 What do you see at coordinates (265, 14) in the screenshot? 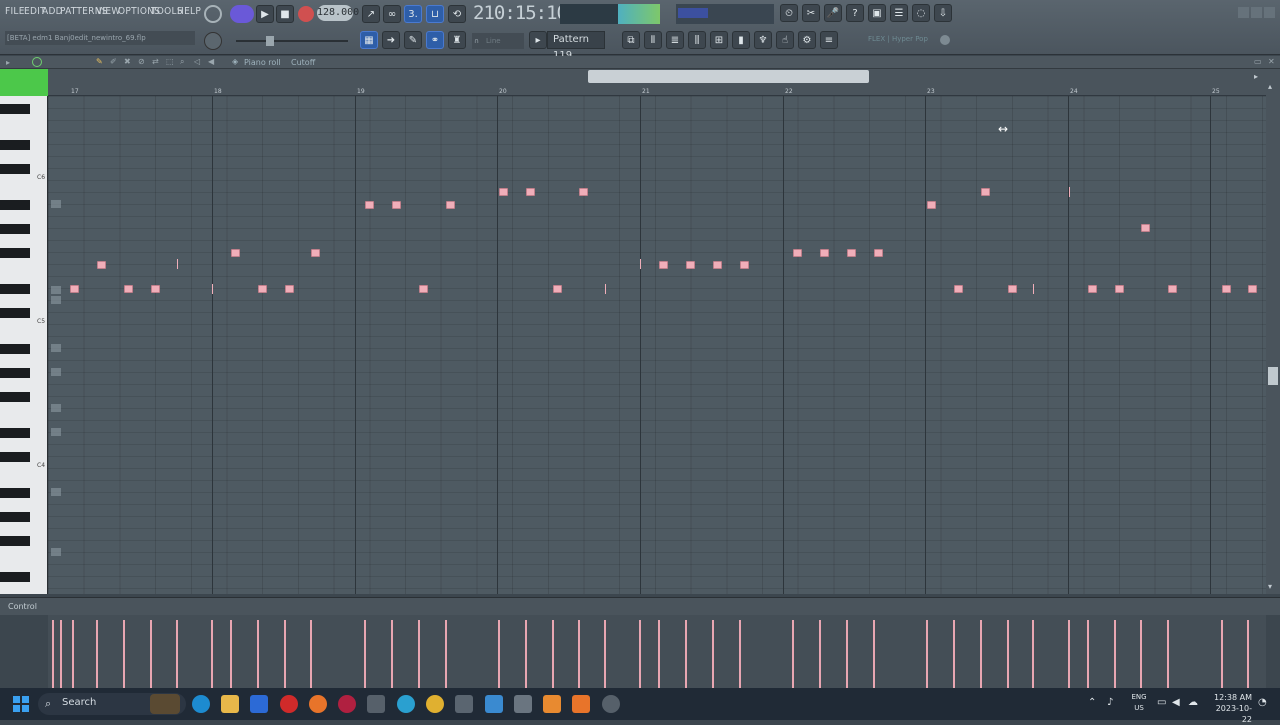
I see `play-button: ▶` at bounding box center [265, 14].